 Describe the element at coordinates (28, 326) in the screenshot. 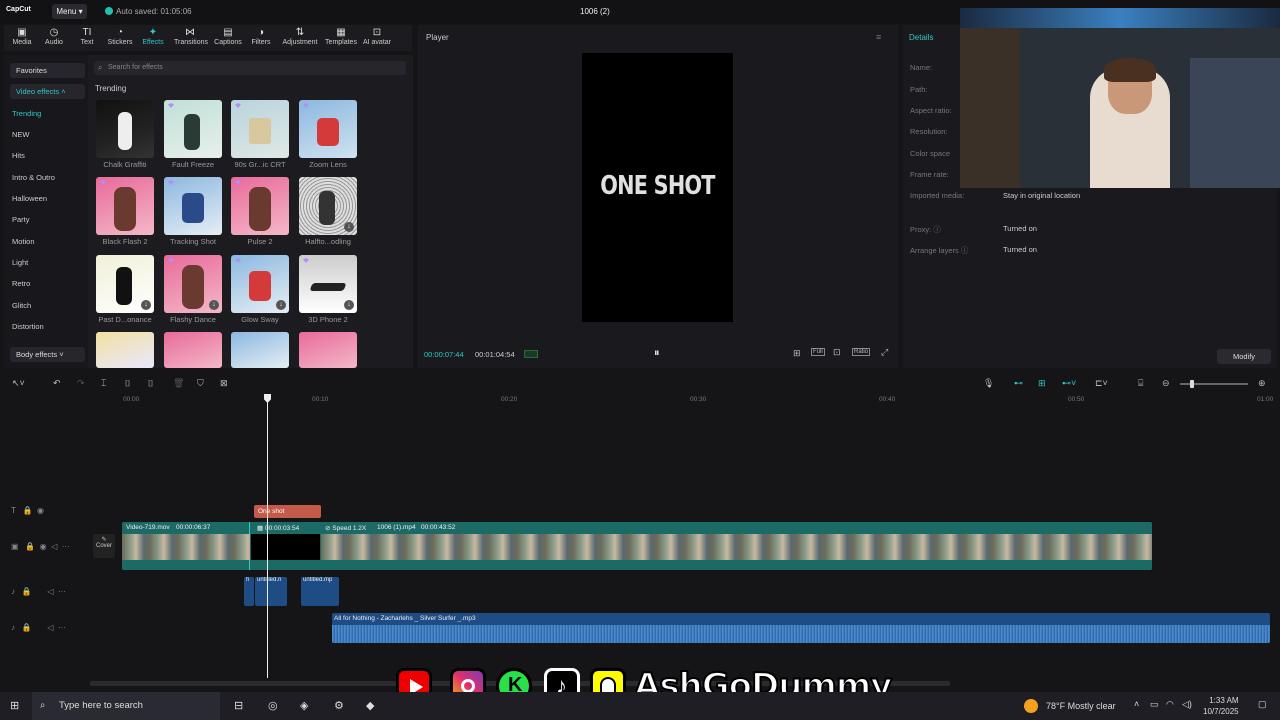

I see `nav-distortion: Distortion` at that location.